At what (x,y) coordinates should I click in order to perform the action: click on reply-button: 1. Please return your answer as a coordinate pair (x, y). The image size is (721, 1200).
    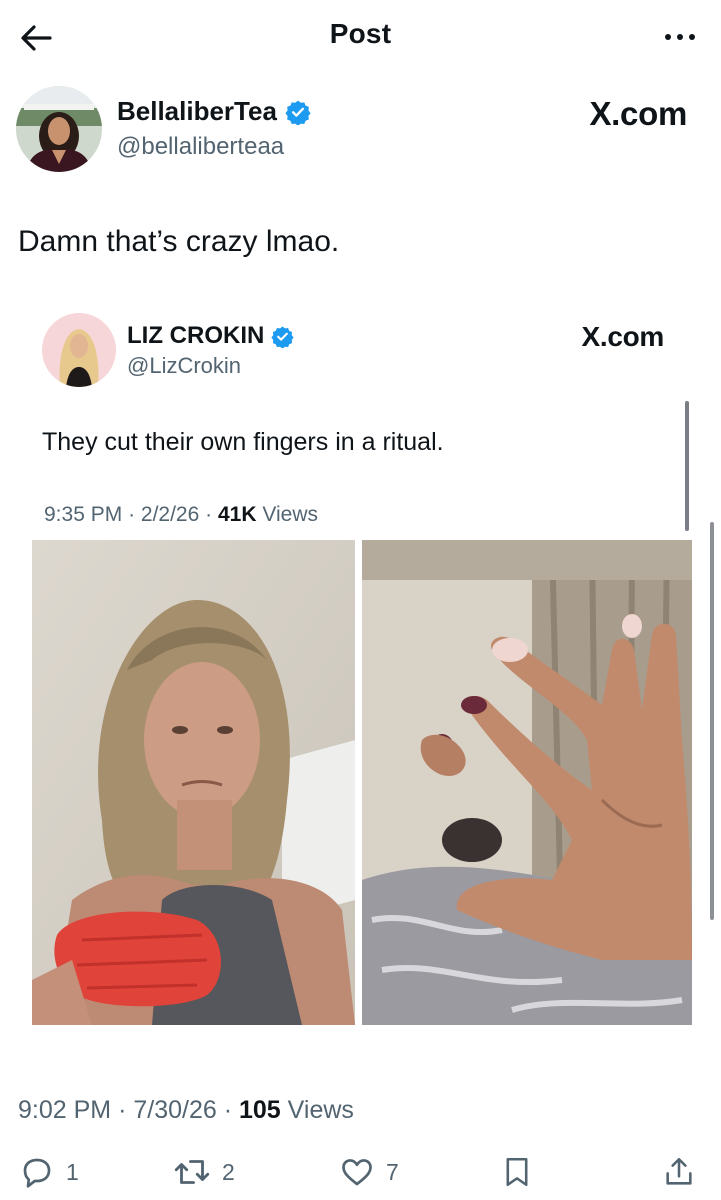
    Looking at the image, I should click on (48, 1172).